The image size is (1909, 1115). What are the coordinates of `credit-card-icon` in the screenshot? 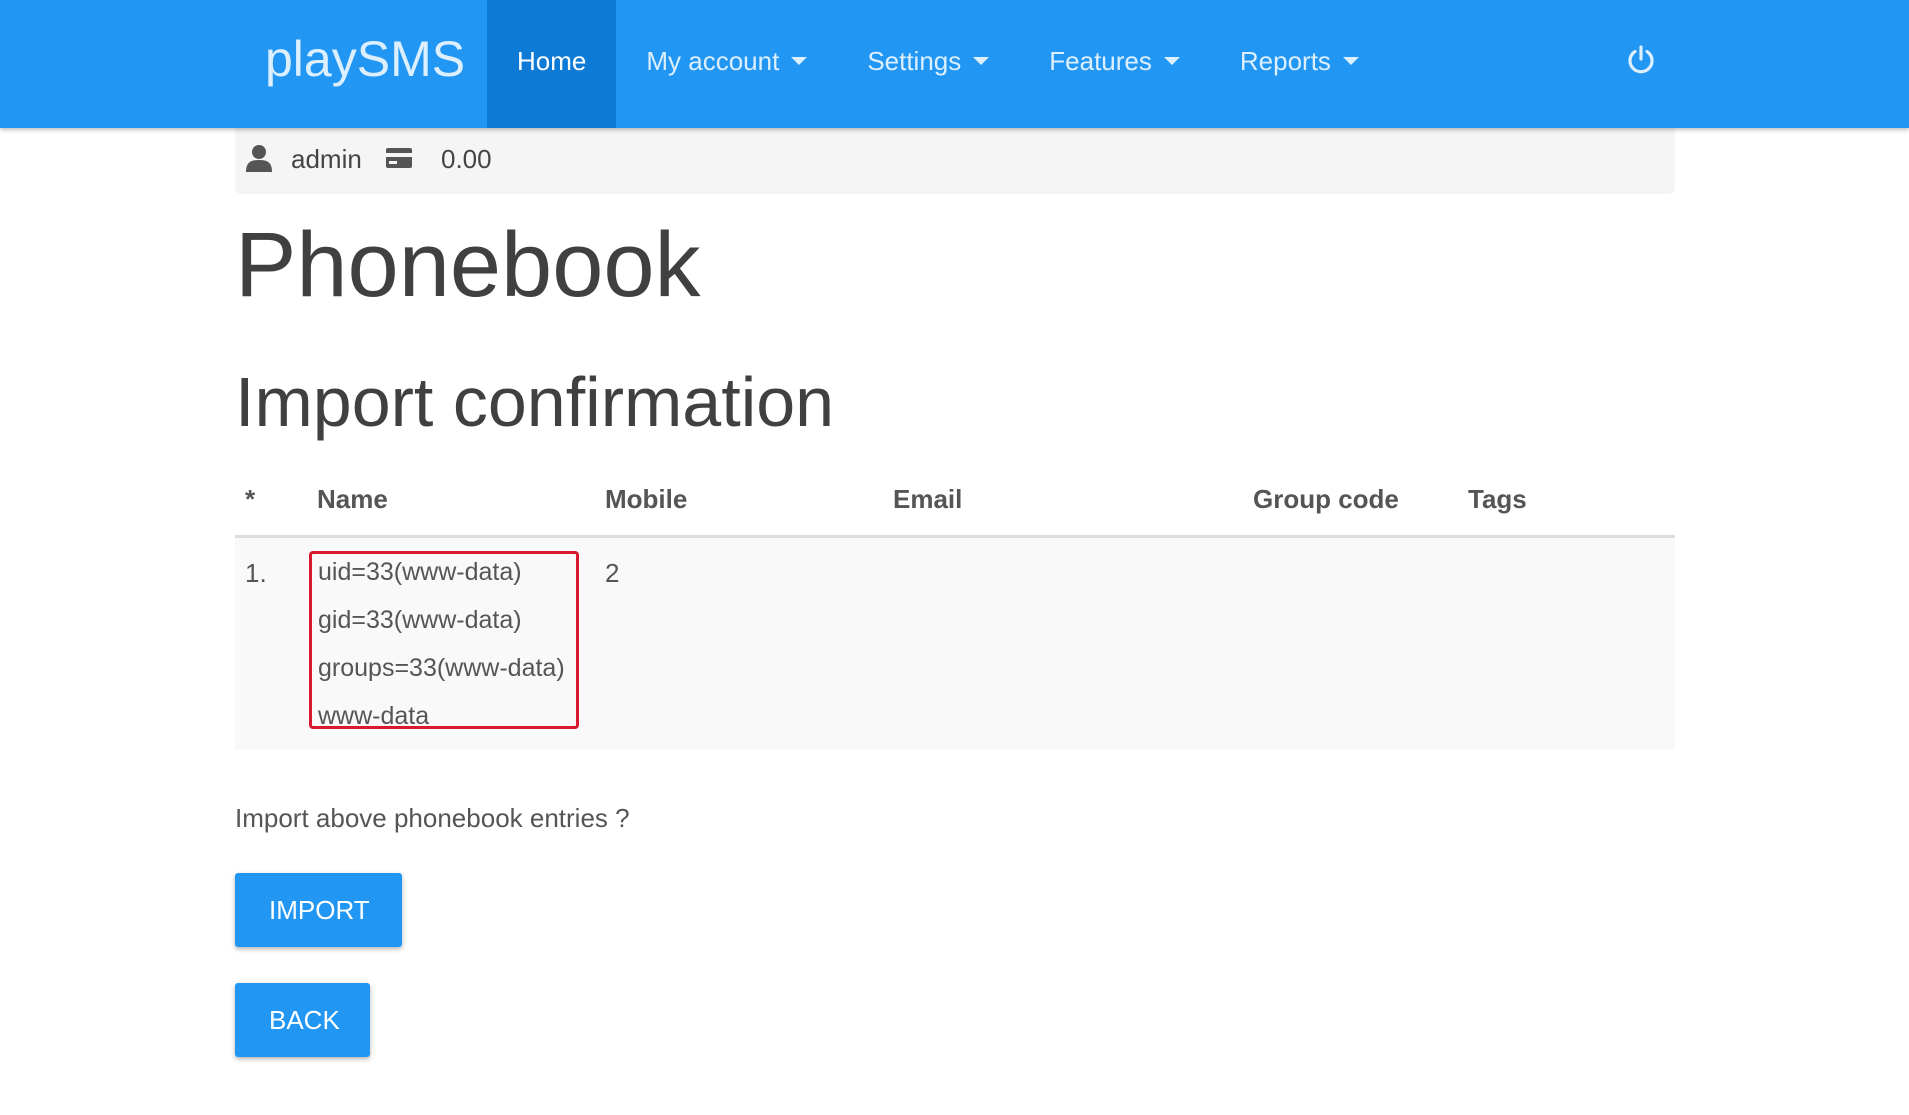 It's located at (399, 158).